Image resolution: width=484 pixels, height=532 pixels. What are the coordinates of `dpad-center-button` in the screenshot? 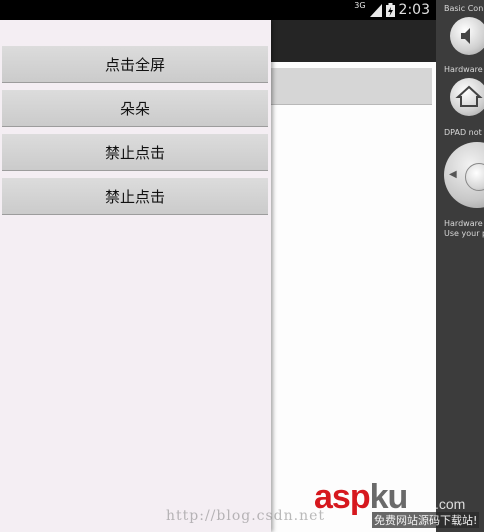 It's located at (474, 177).